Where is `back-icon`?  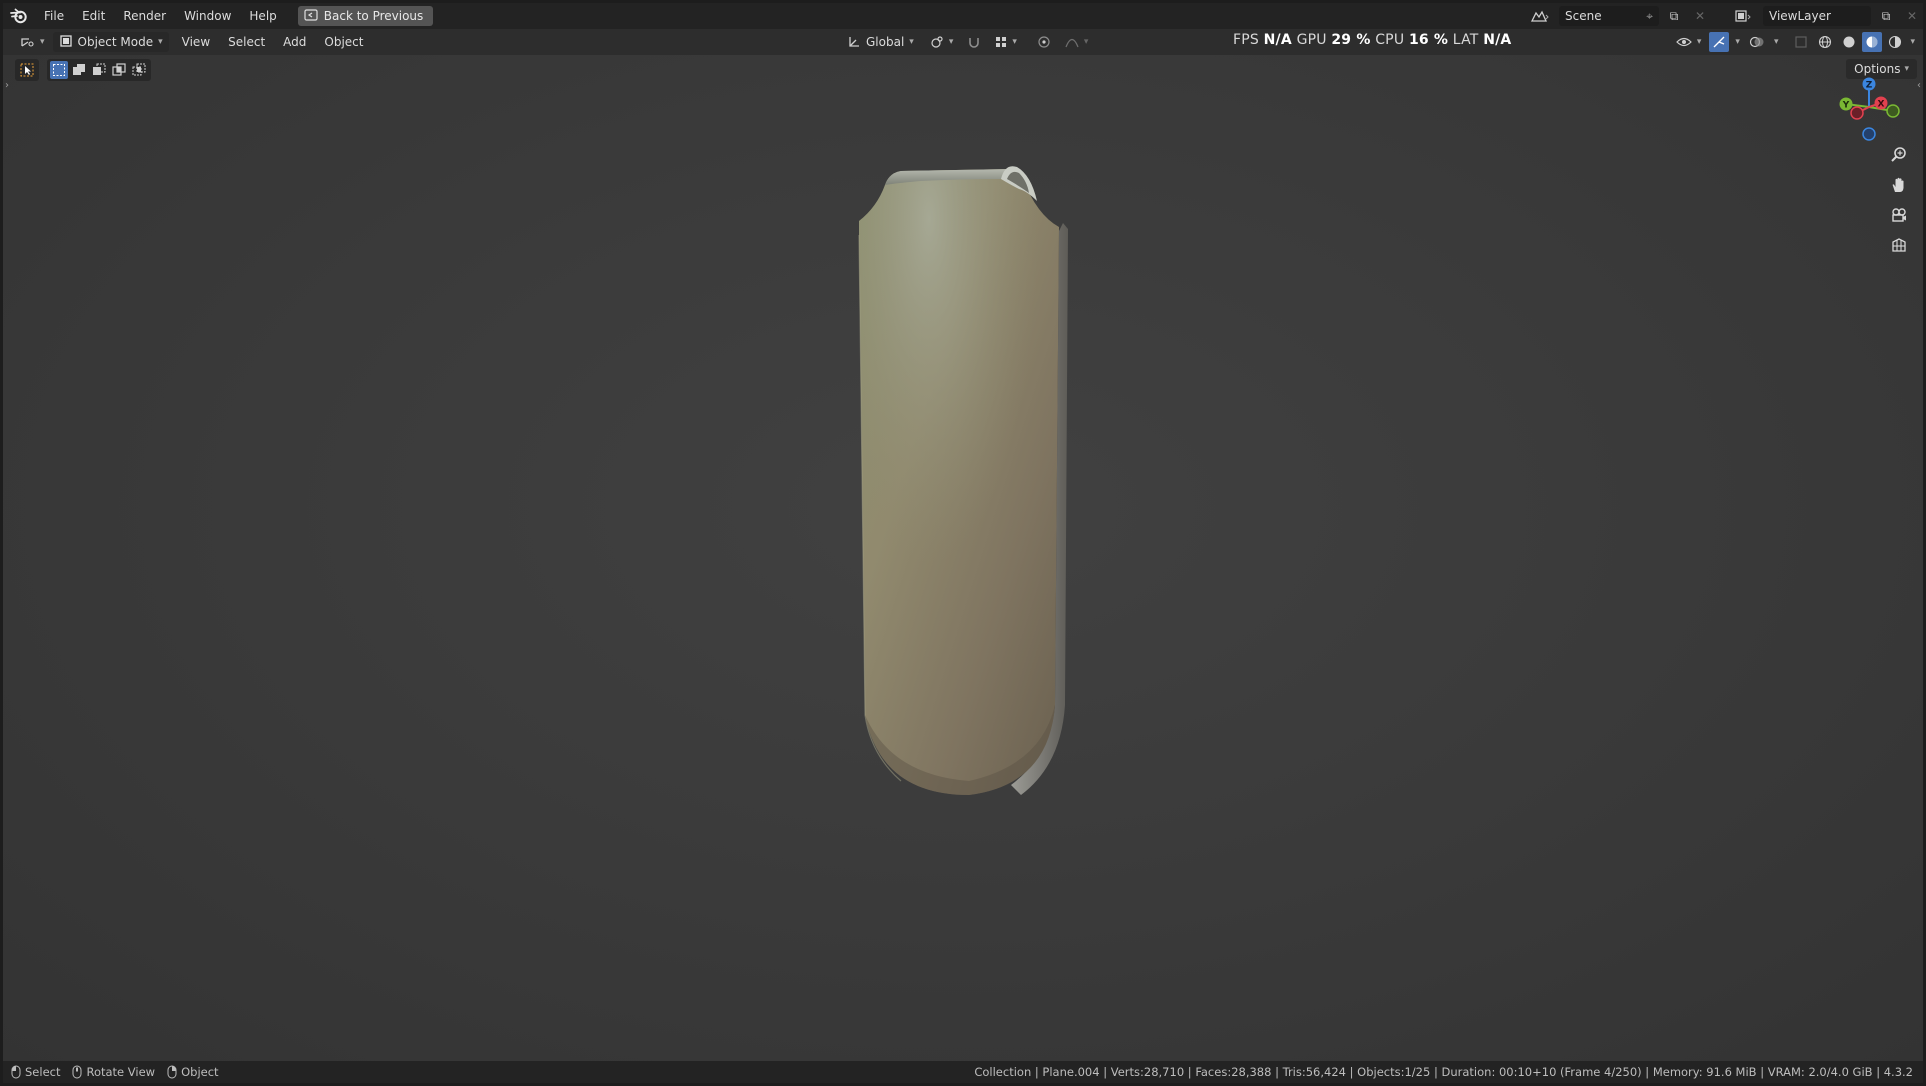 back-icon is located at coordinates (311, 16).